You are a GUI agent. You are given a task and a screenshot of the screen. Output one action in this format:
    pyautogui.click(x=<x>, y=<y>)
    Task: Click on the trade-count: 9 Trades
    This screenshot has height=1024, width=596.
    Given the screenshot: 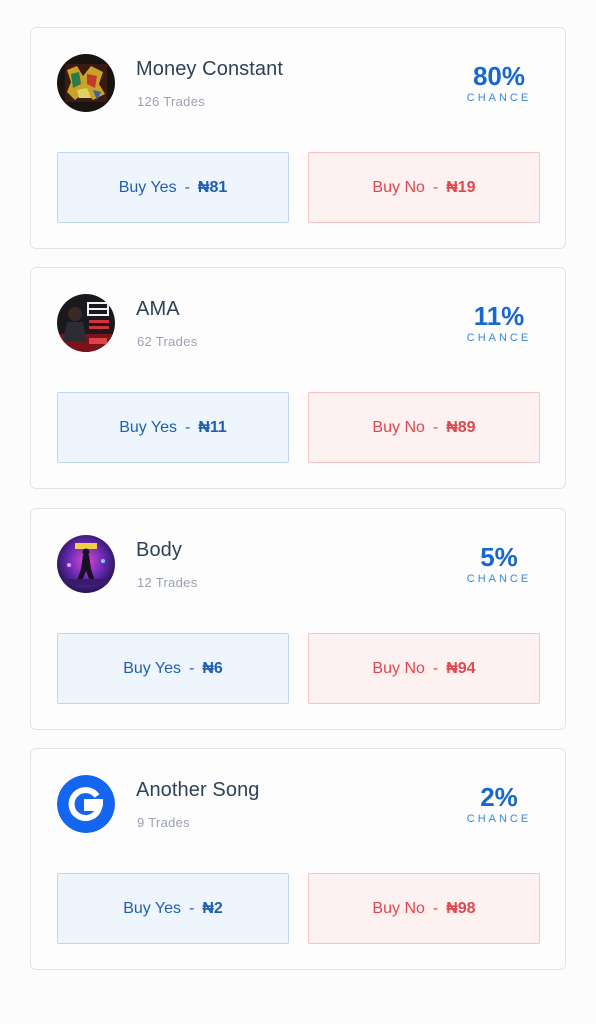 What is the action you would take?
    pyautogui.click(x=163, y=822)
    